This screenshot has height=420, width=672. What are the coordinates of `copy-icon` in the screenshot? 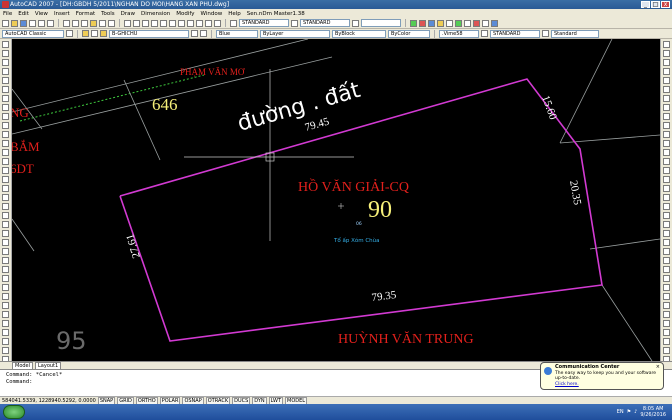 It's located at (75, 23).